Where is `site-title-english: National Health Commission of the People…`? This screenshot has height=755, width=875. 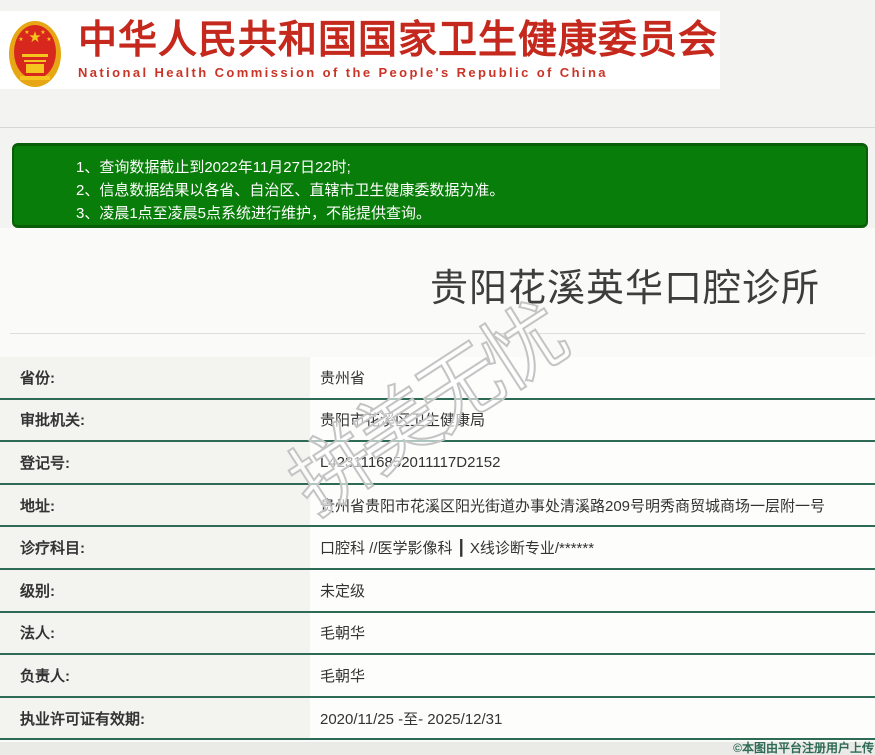
site-title-english: National Health Commission of the People… is located at coordinates (343, 72).